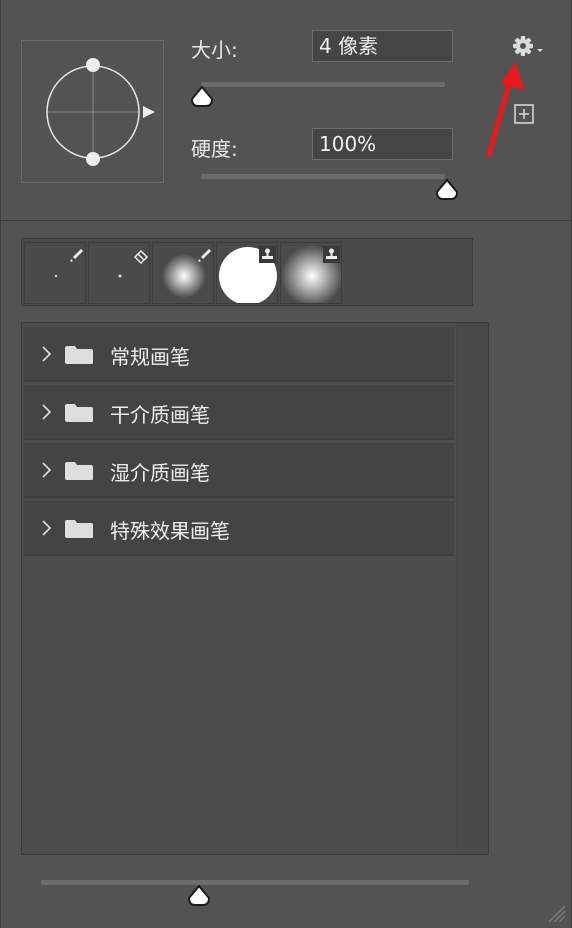  Describe the element at coordinates (93, 159) in the screenshot. I see `roundness-handle-bottom` at that location.